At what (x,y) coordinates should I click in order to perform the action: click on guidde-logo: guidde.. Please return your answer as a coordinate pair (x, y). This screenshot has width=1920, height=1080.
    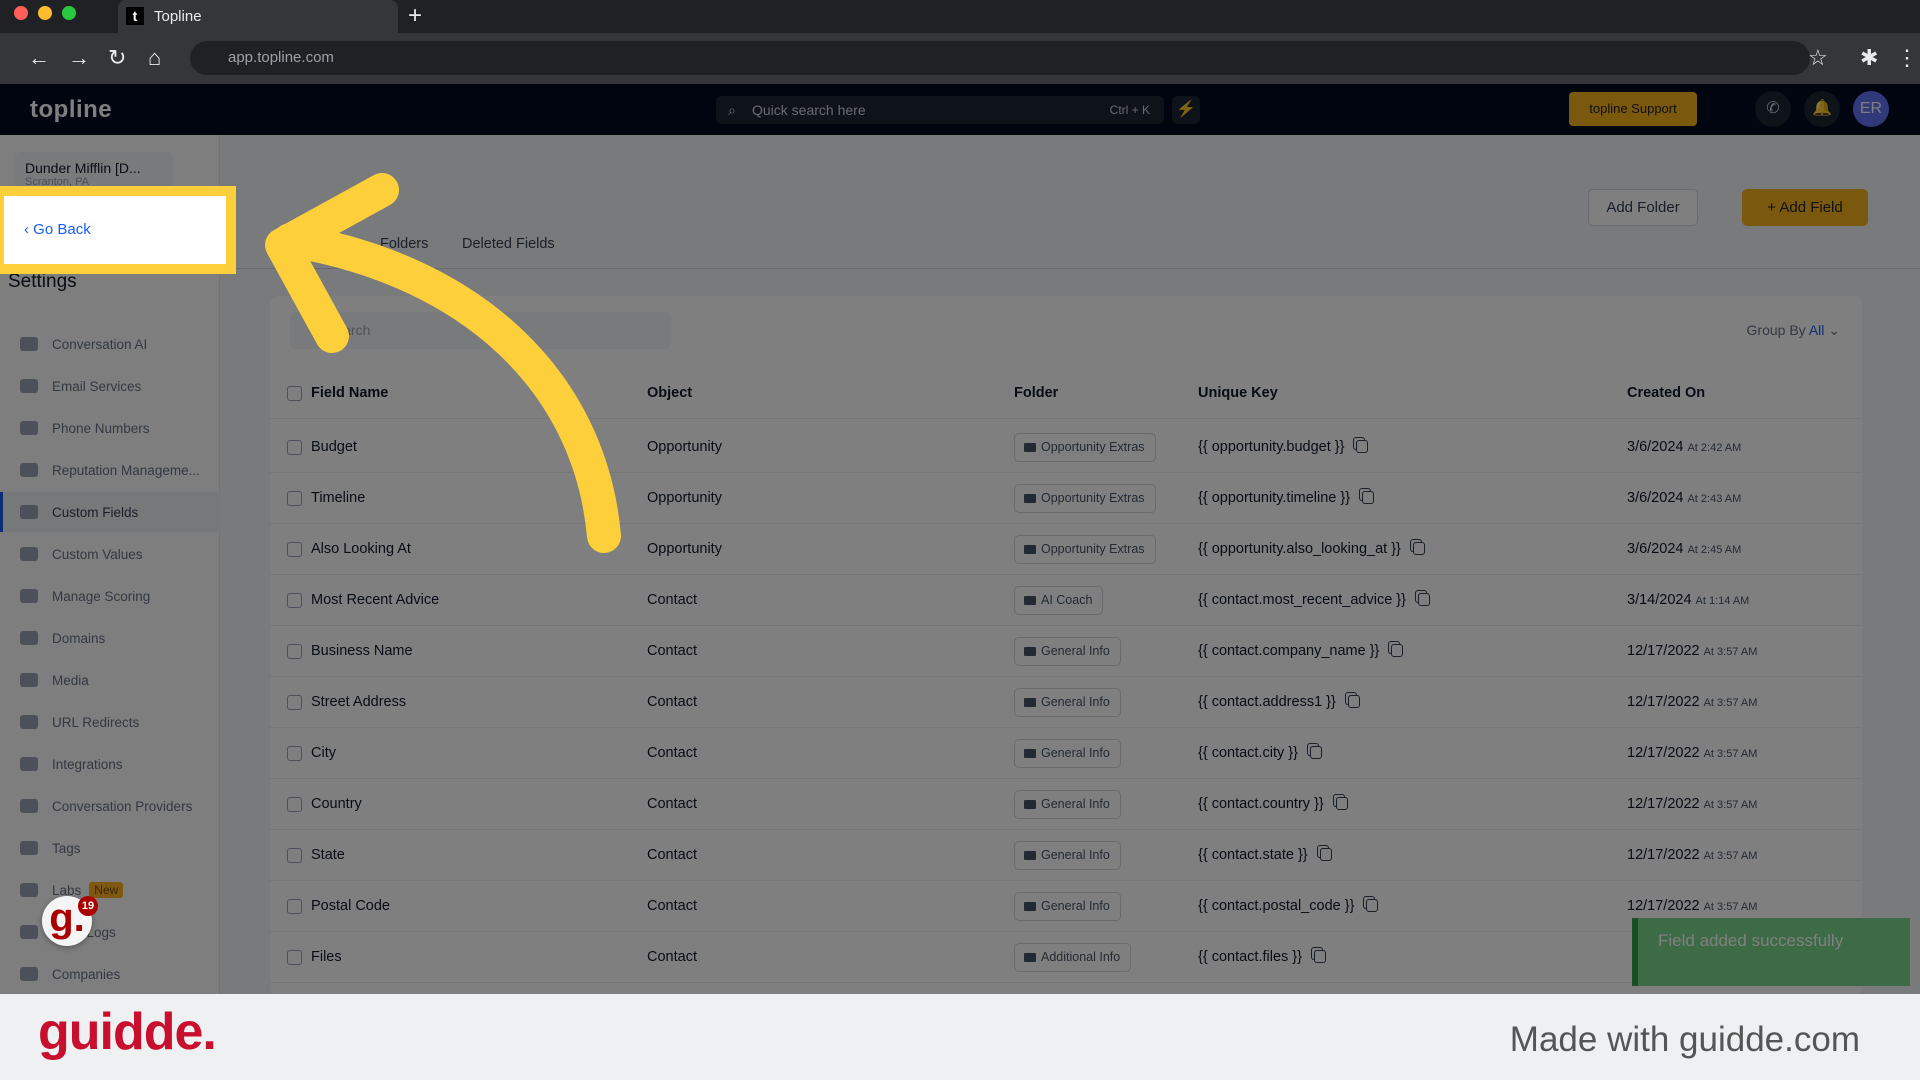
    Looking at the image, I should click on (127, 1032).